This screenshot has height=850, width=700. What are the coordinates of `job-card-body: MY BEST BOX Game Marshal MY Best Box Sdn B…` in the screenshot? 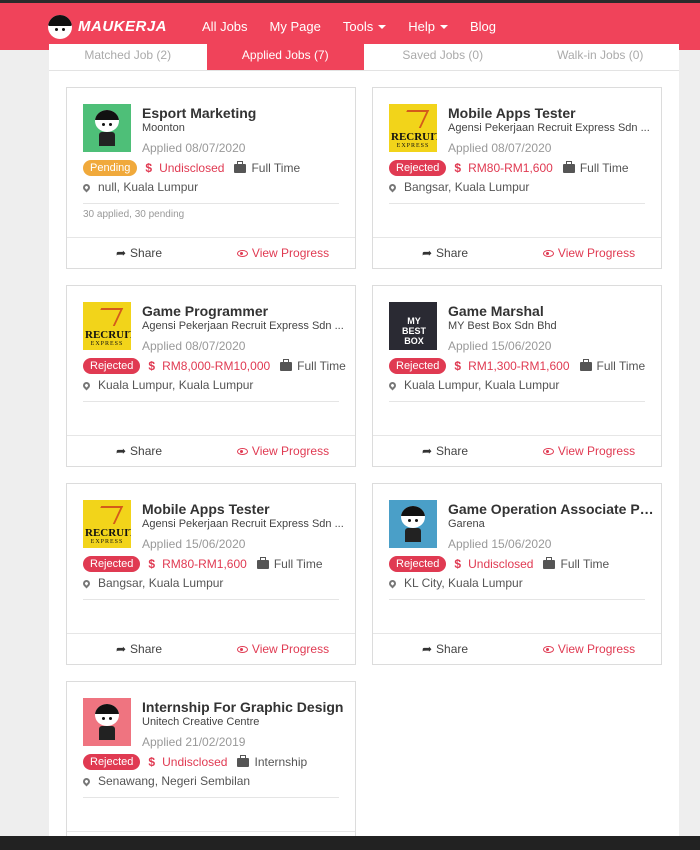 It's located at (517, 360).